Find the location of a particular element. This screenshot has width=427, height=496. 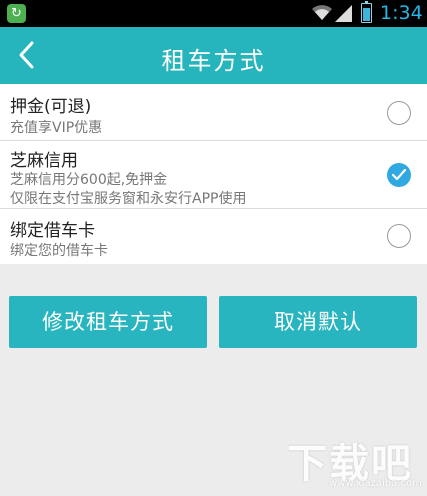

option-title: 芝麻信用 is located at coordinates (44, 161).